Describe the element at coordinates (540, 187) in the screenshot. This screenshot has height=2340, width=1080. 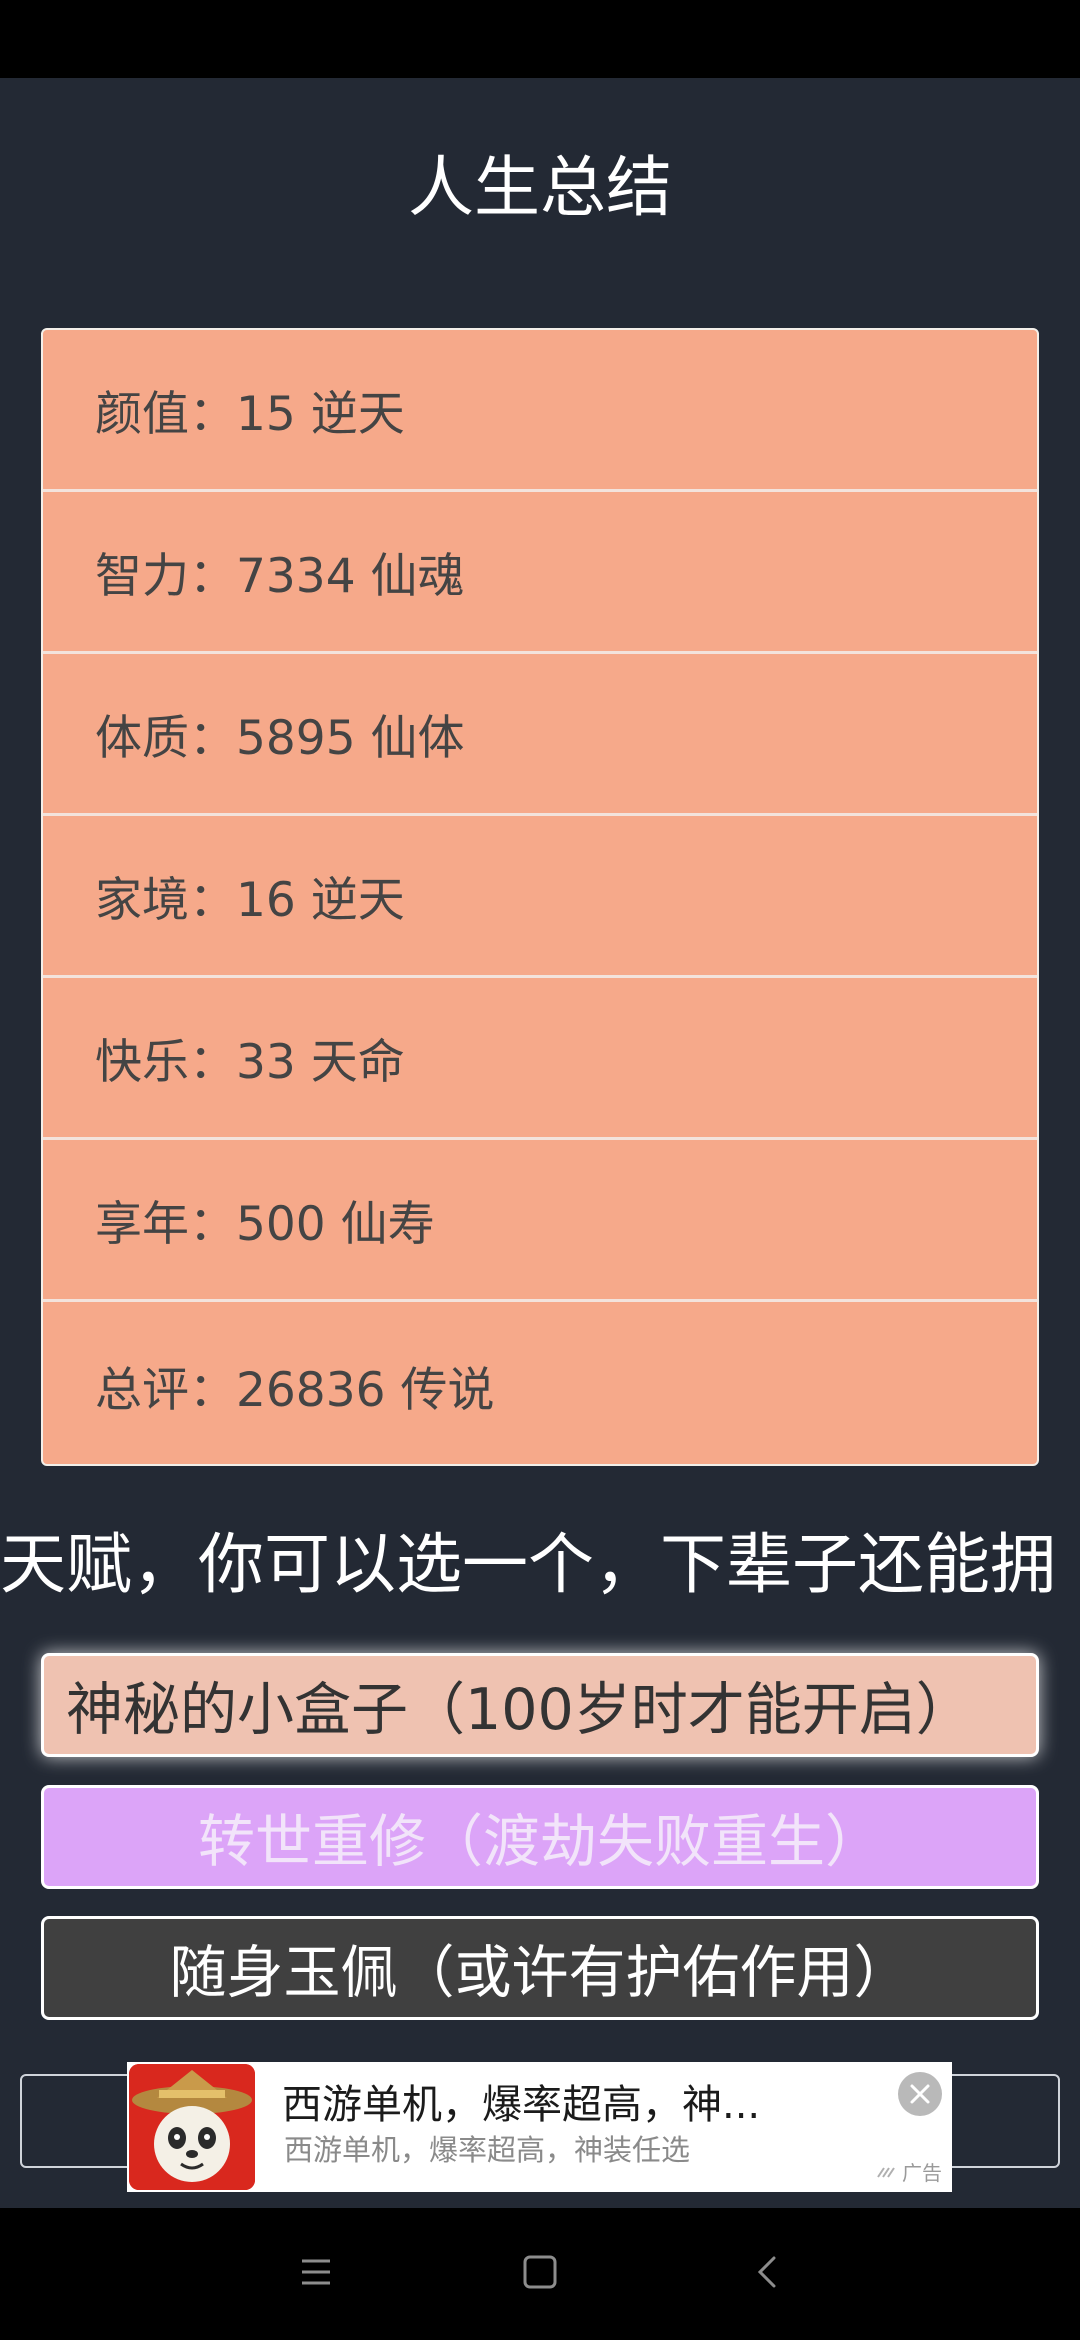
I see `page-title: 人生总结` at that location.